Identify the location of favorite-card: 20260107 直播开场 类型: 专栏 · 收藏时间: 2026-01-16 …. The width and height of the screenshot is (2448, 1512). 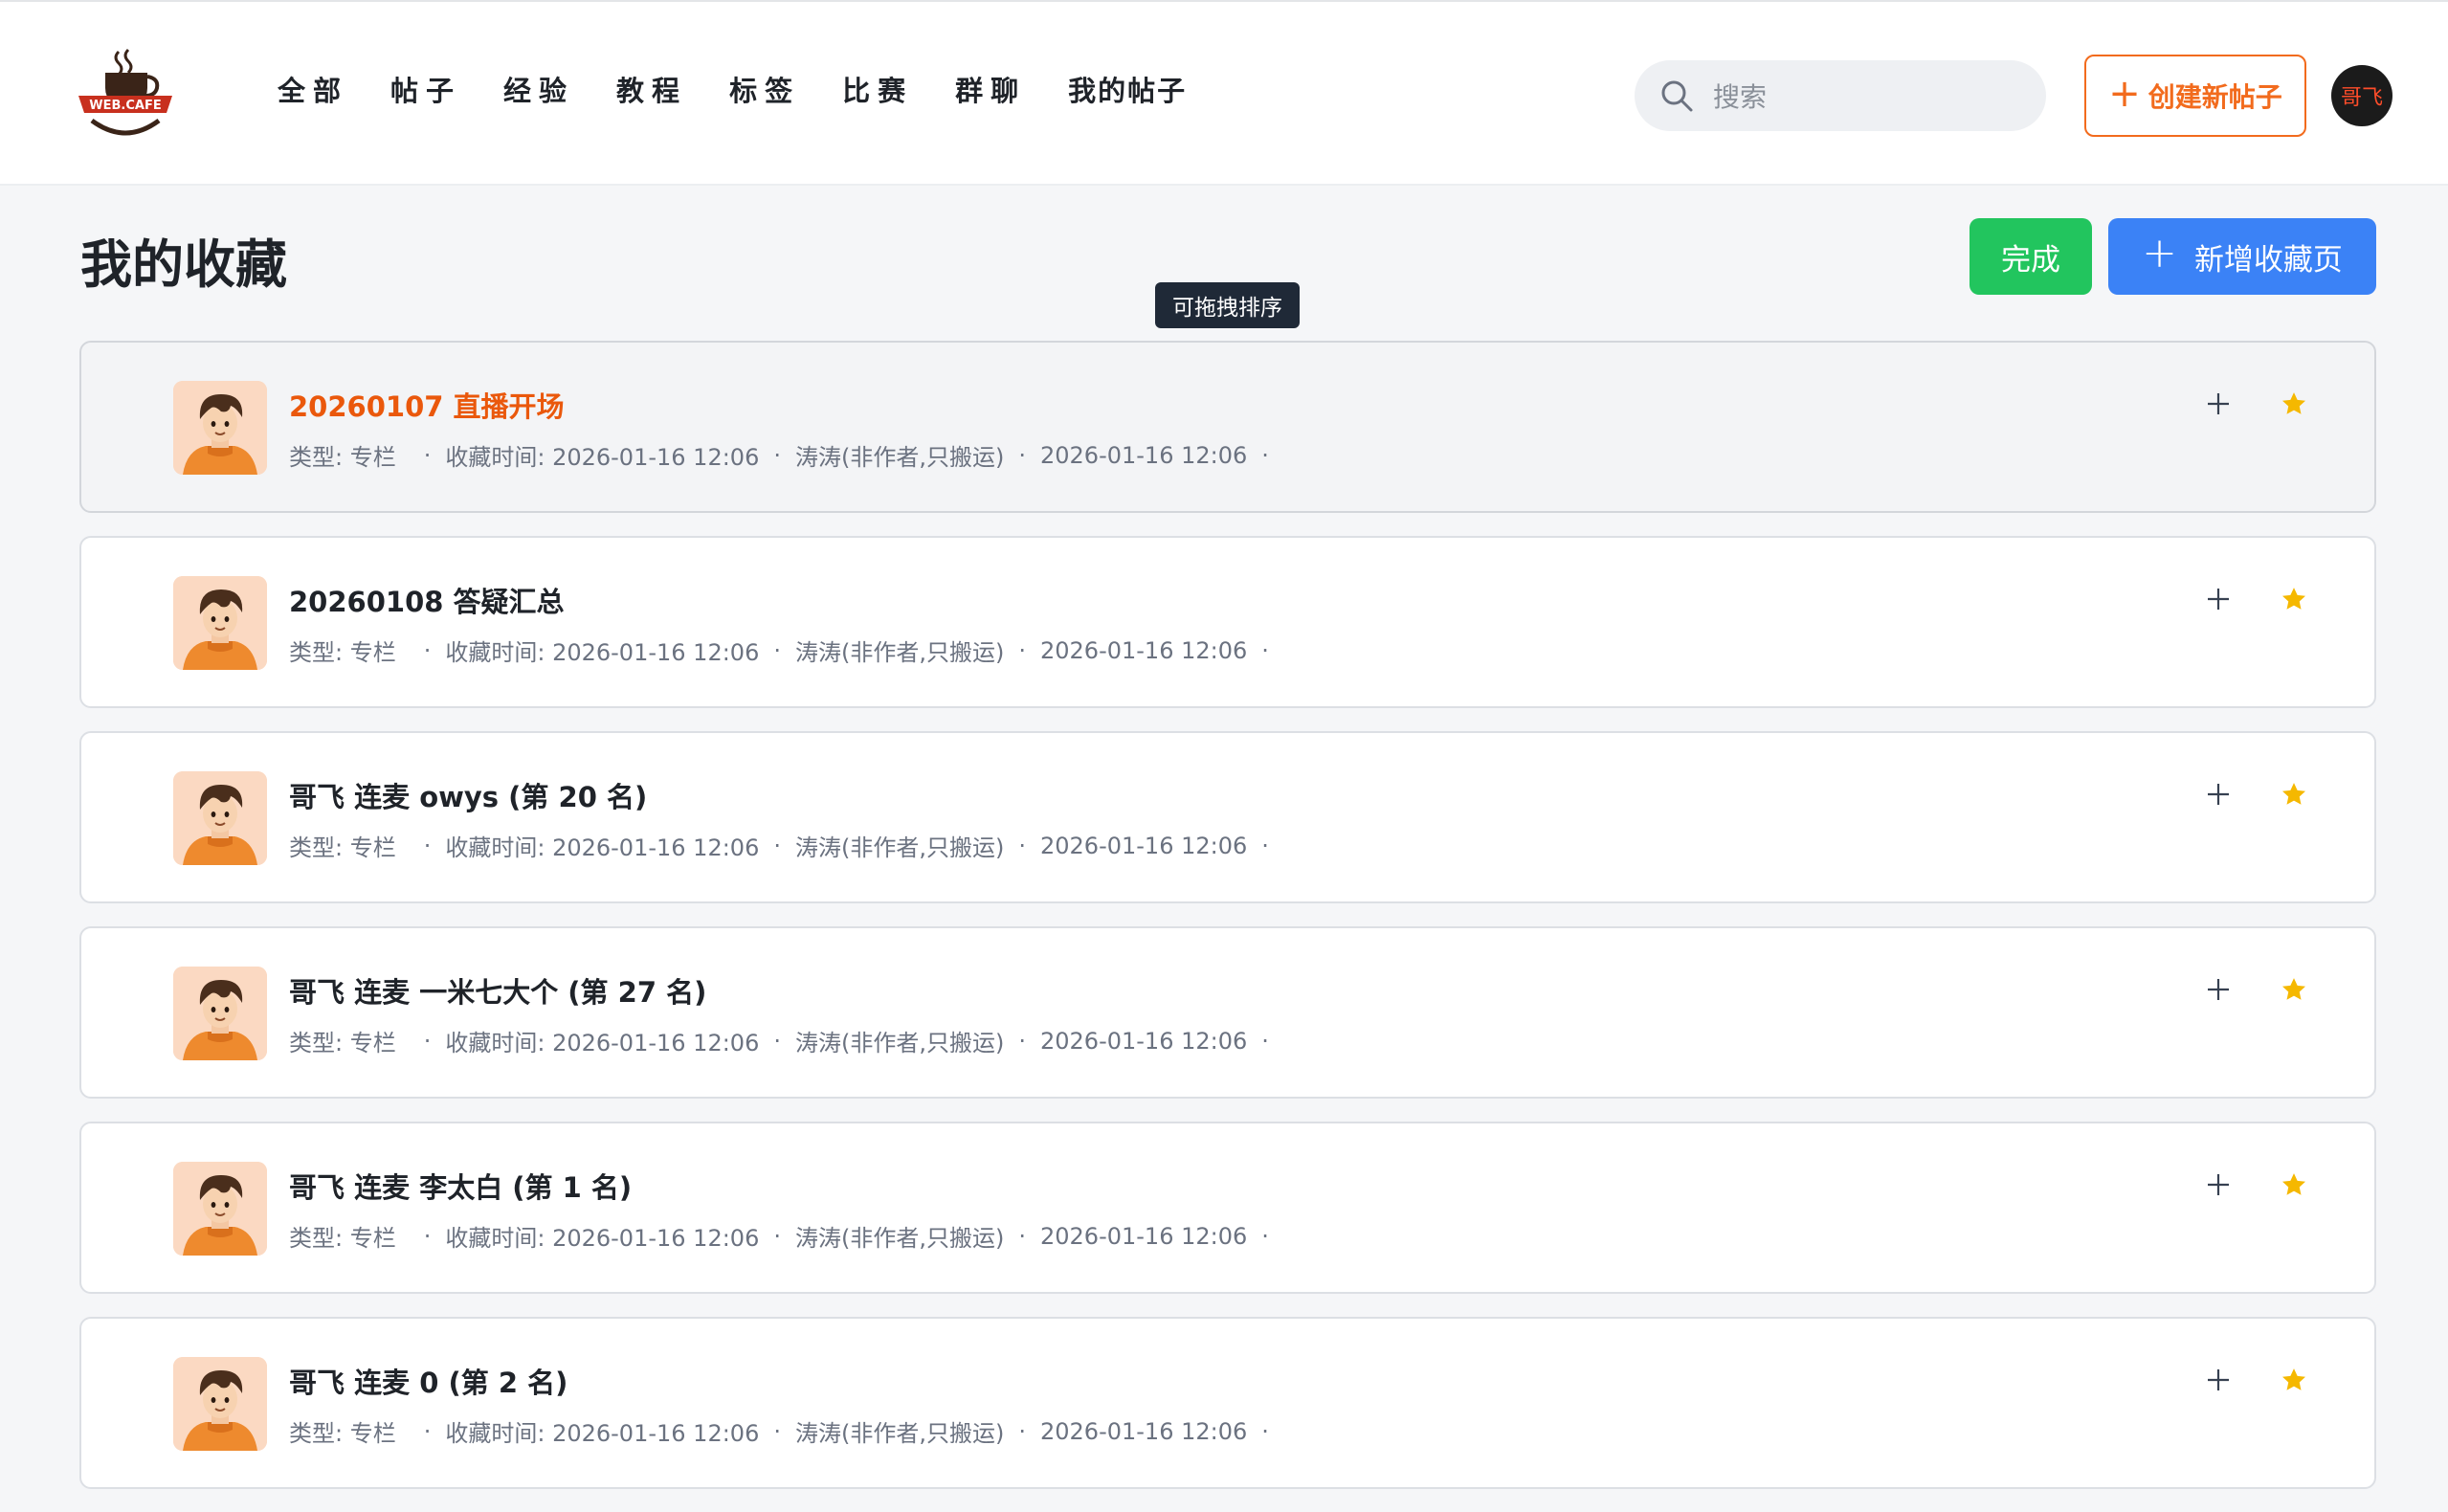
(1227, 427).